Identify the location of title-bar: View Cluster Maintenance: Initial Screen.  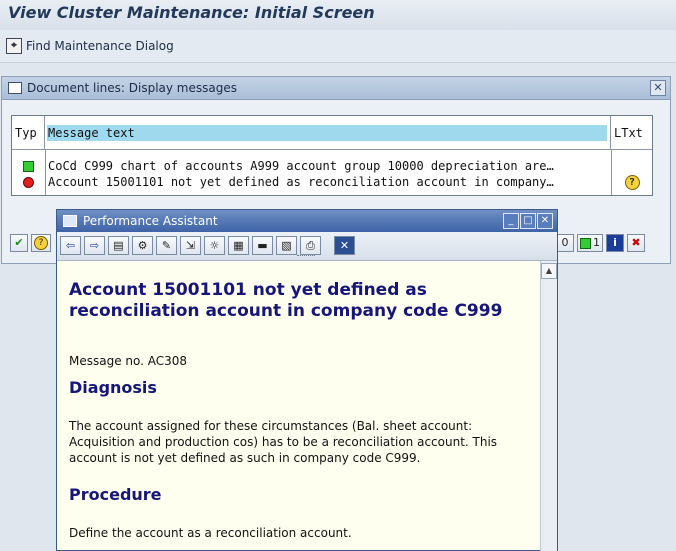
(338, 15).